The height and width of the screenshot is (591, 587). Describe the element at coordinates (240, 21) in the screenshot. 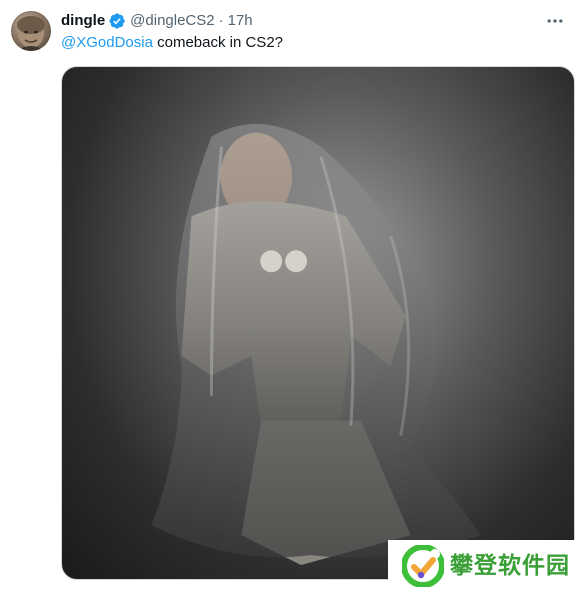

I see `timestamp: 17h` at that location.